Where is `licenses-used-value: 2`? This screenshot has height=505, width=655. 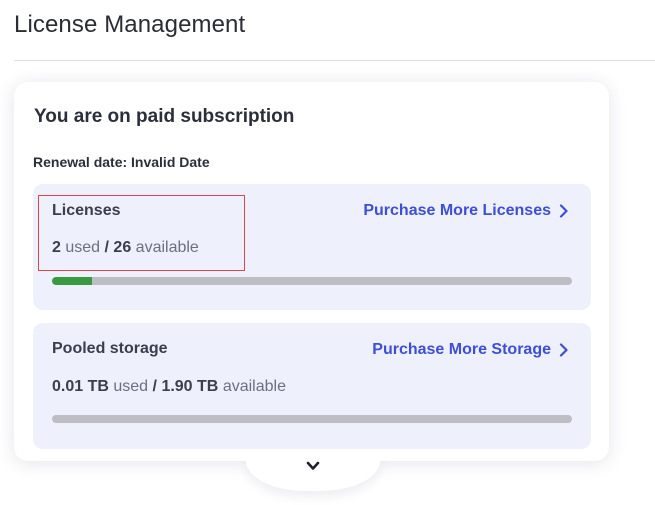
licenses-used-value: 2 is located at coordinates (56, 247).